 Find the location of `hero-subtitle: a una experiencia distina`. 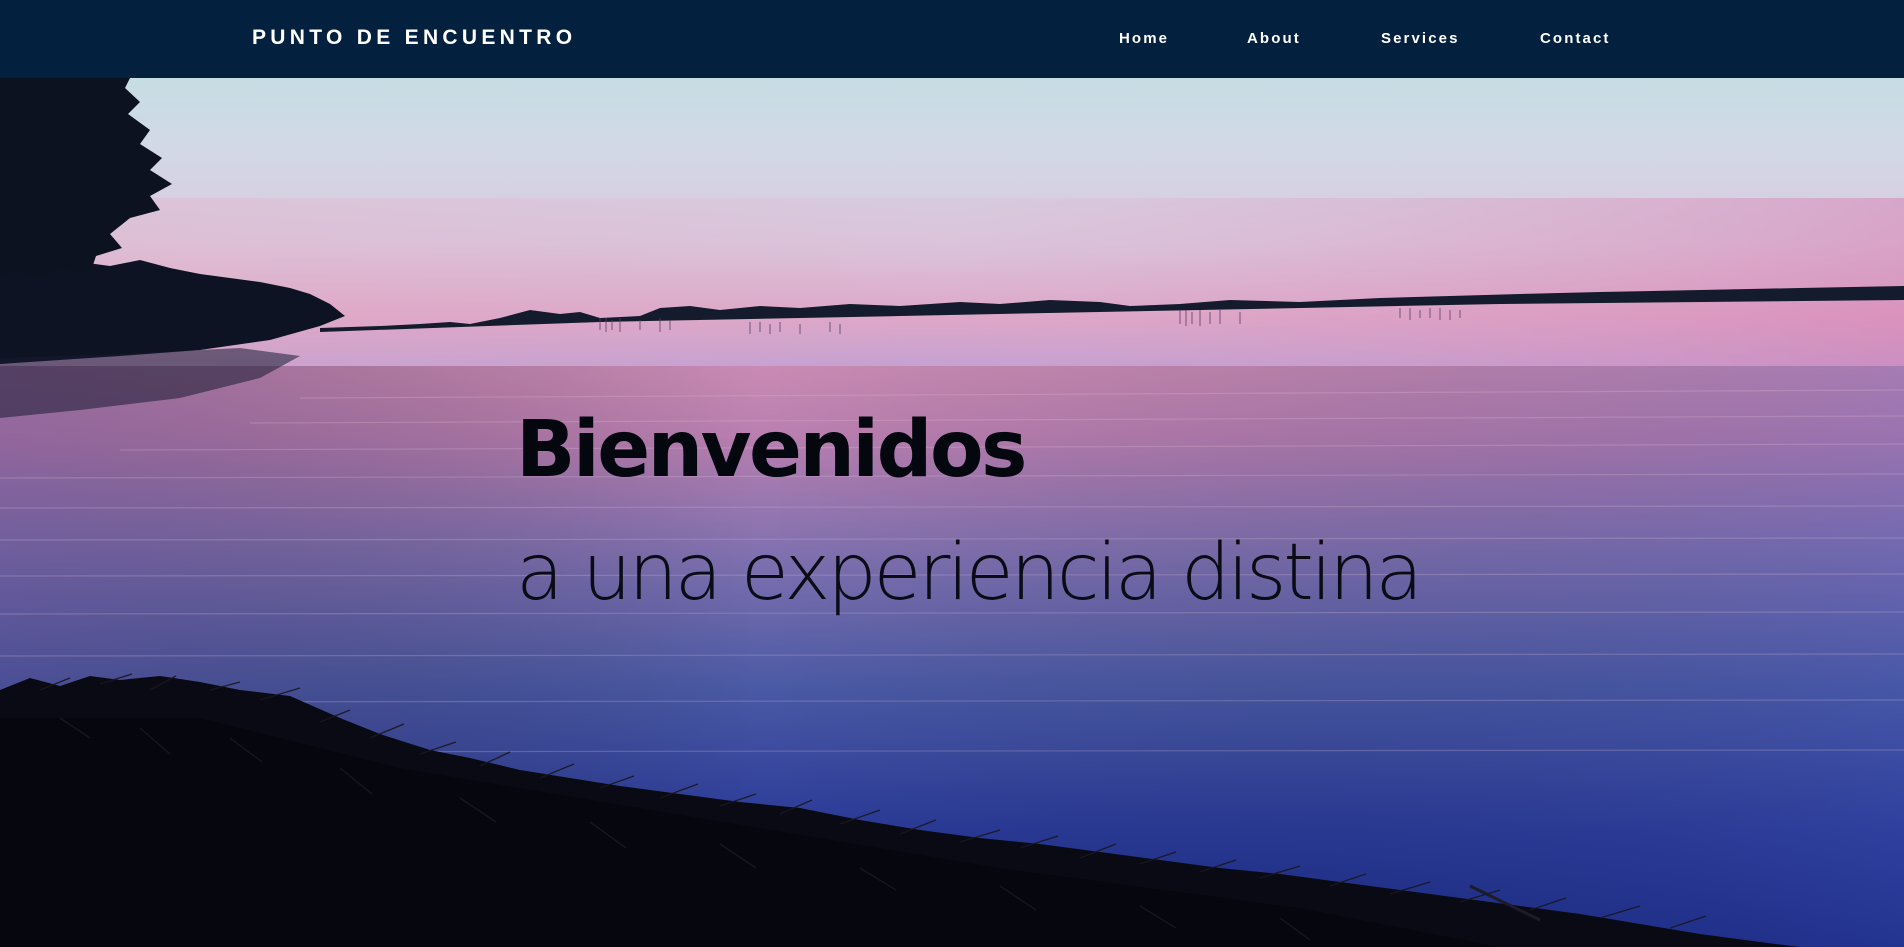

hero-subtitle: a una experiencia distina is located at coordinates (969, 573).